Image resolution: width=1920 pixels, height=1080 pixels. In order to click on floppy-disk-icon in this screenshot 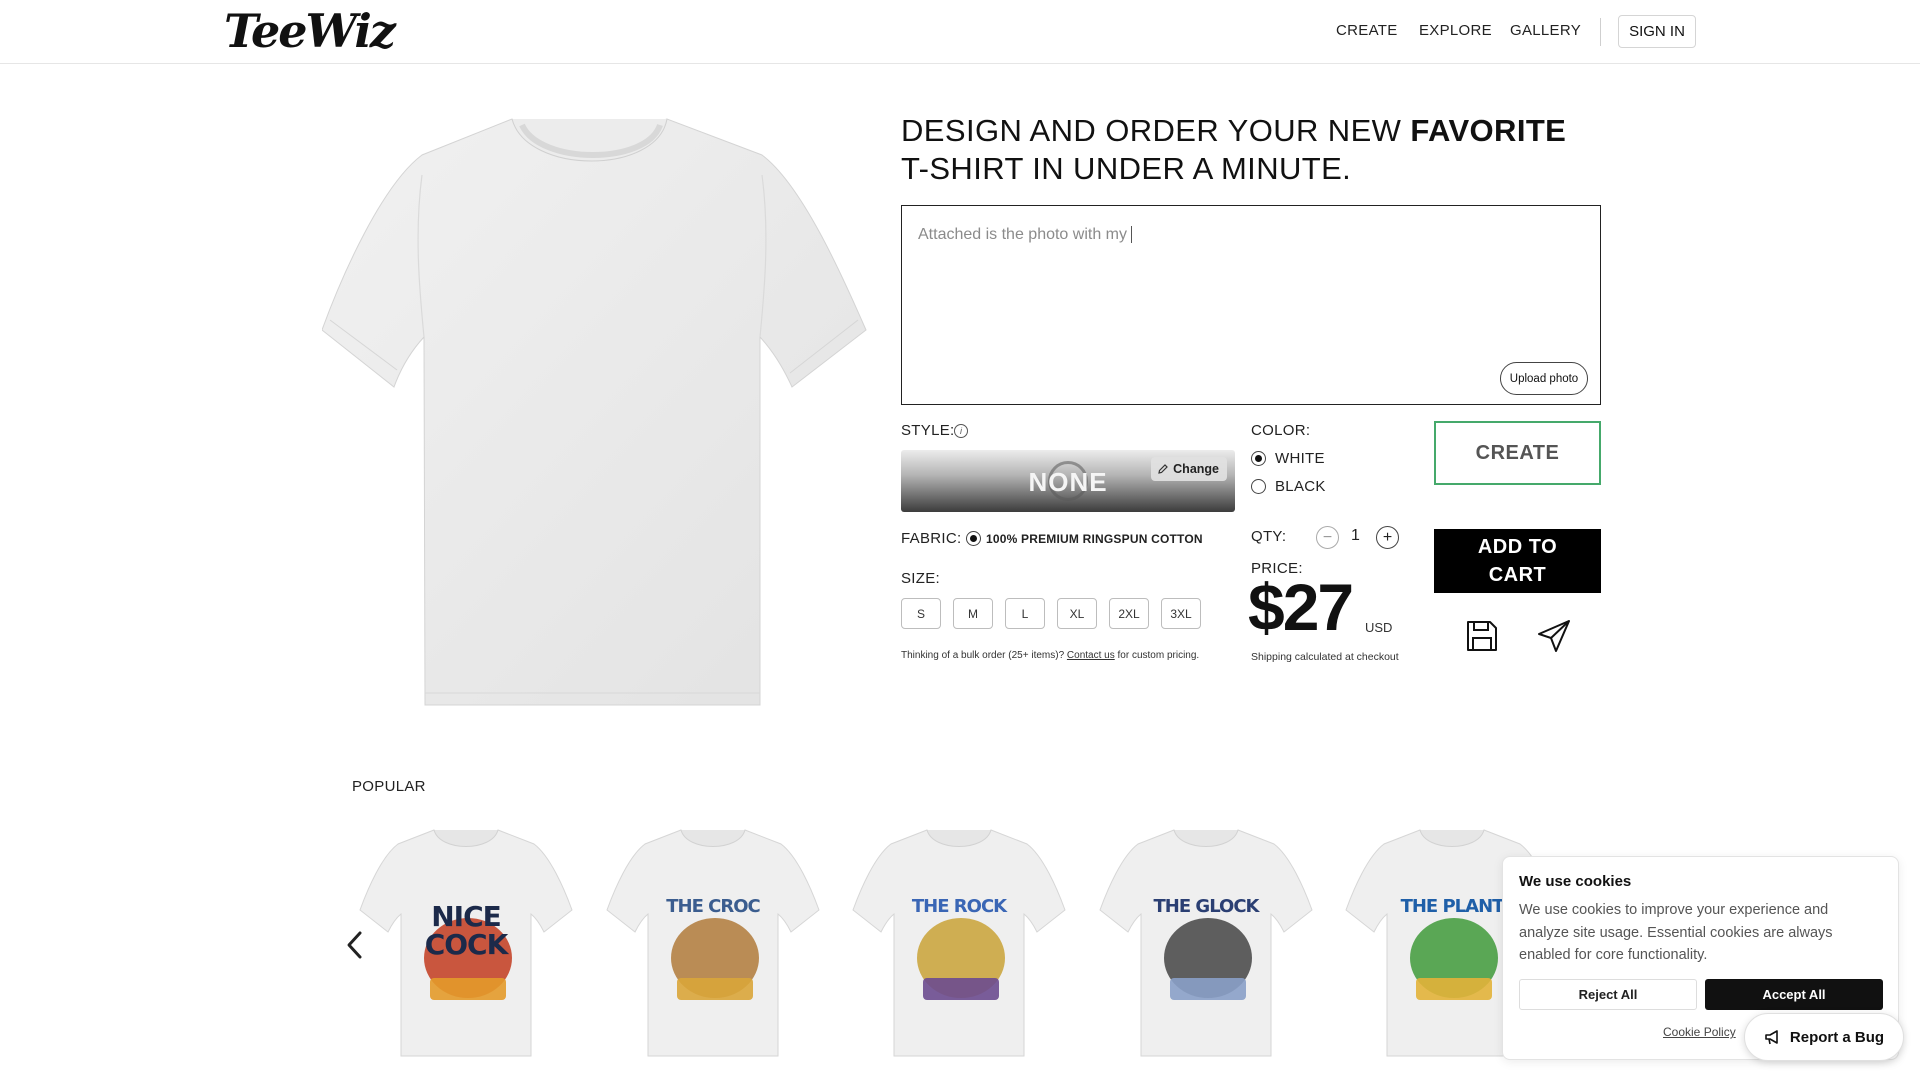, I will do `click(1482, 636)`.